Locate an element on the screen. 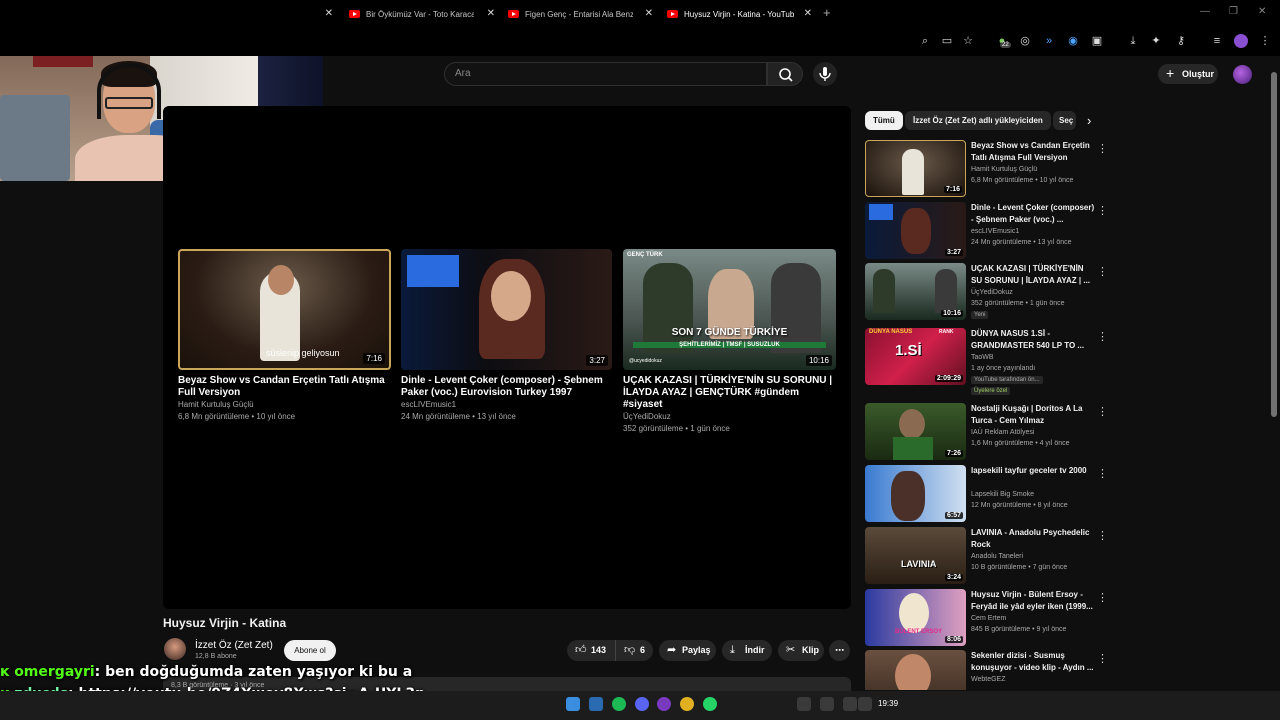 The image size is (1280, 720). extension-icon: » is located at coordinates (1049, 41).